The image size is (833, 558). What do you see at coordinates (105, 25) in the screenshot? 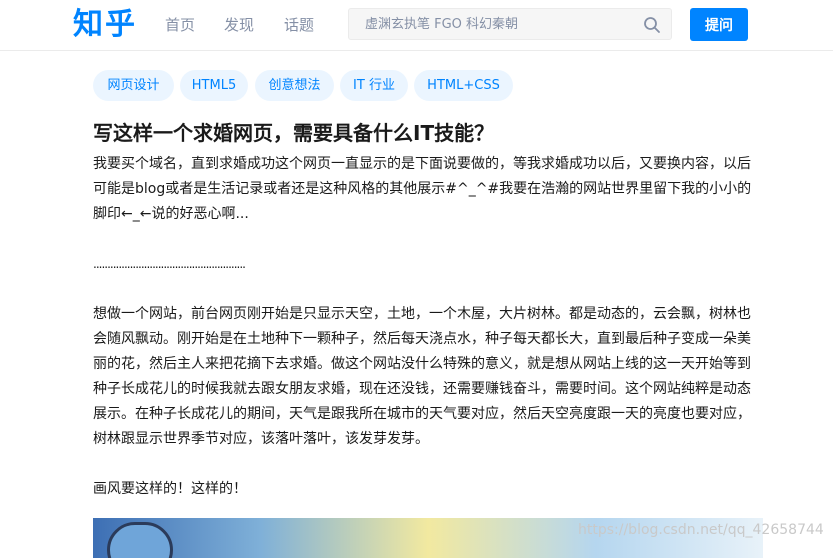
I see `zhihu-logo: 知乎` at bounding box center [105, 25].